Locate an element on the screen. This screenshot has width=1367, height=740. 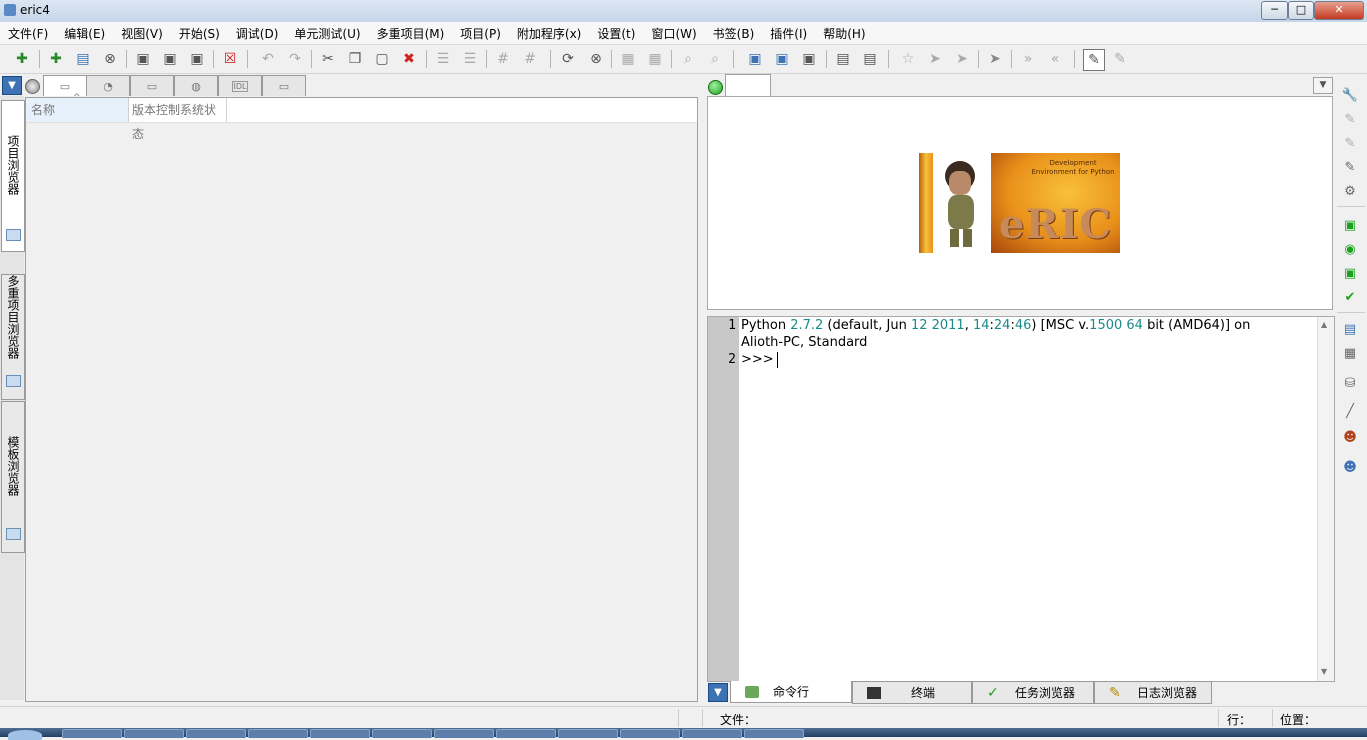
tab-interfaces: IDL is located at coordinates (240, 85).